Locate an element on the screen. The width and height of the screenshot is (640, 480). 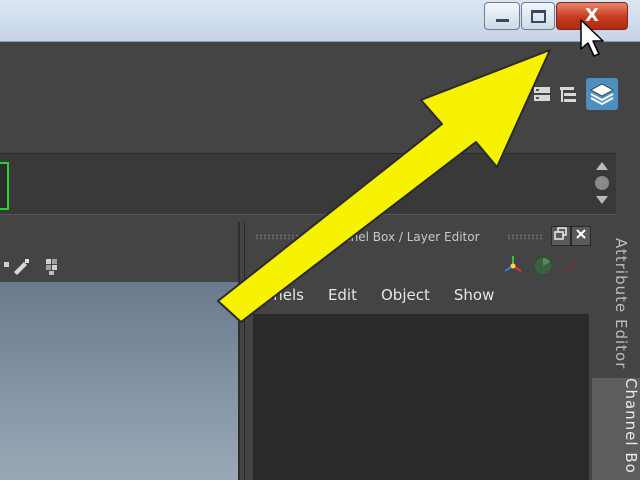
outliner-icon is located at coordinates (569, 96).